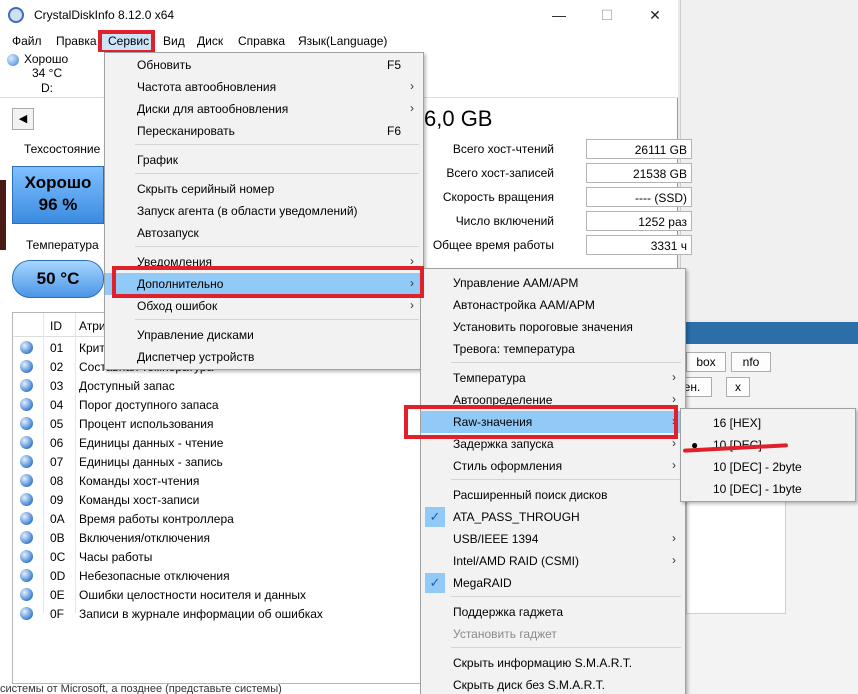 This screenshot has height=694, width=858. I want to click on service-menu-item-autostart: Автозапуск, so click(264, 233).